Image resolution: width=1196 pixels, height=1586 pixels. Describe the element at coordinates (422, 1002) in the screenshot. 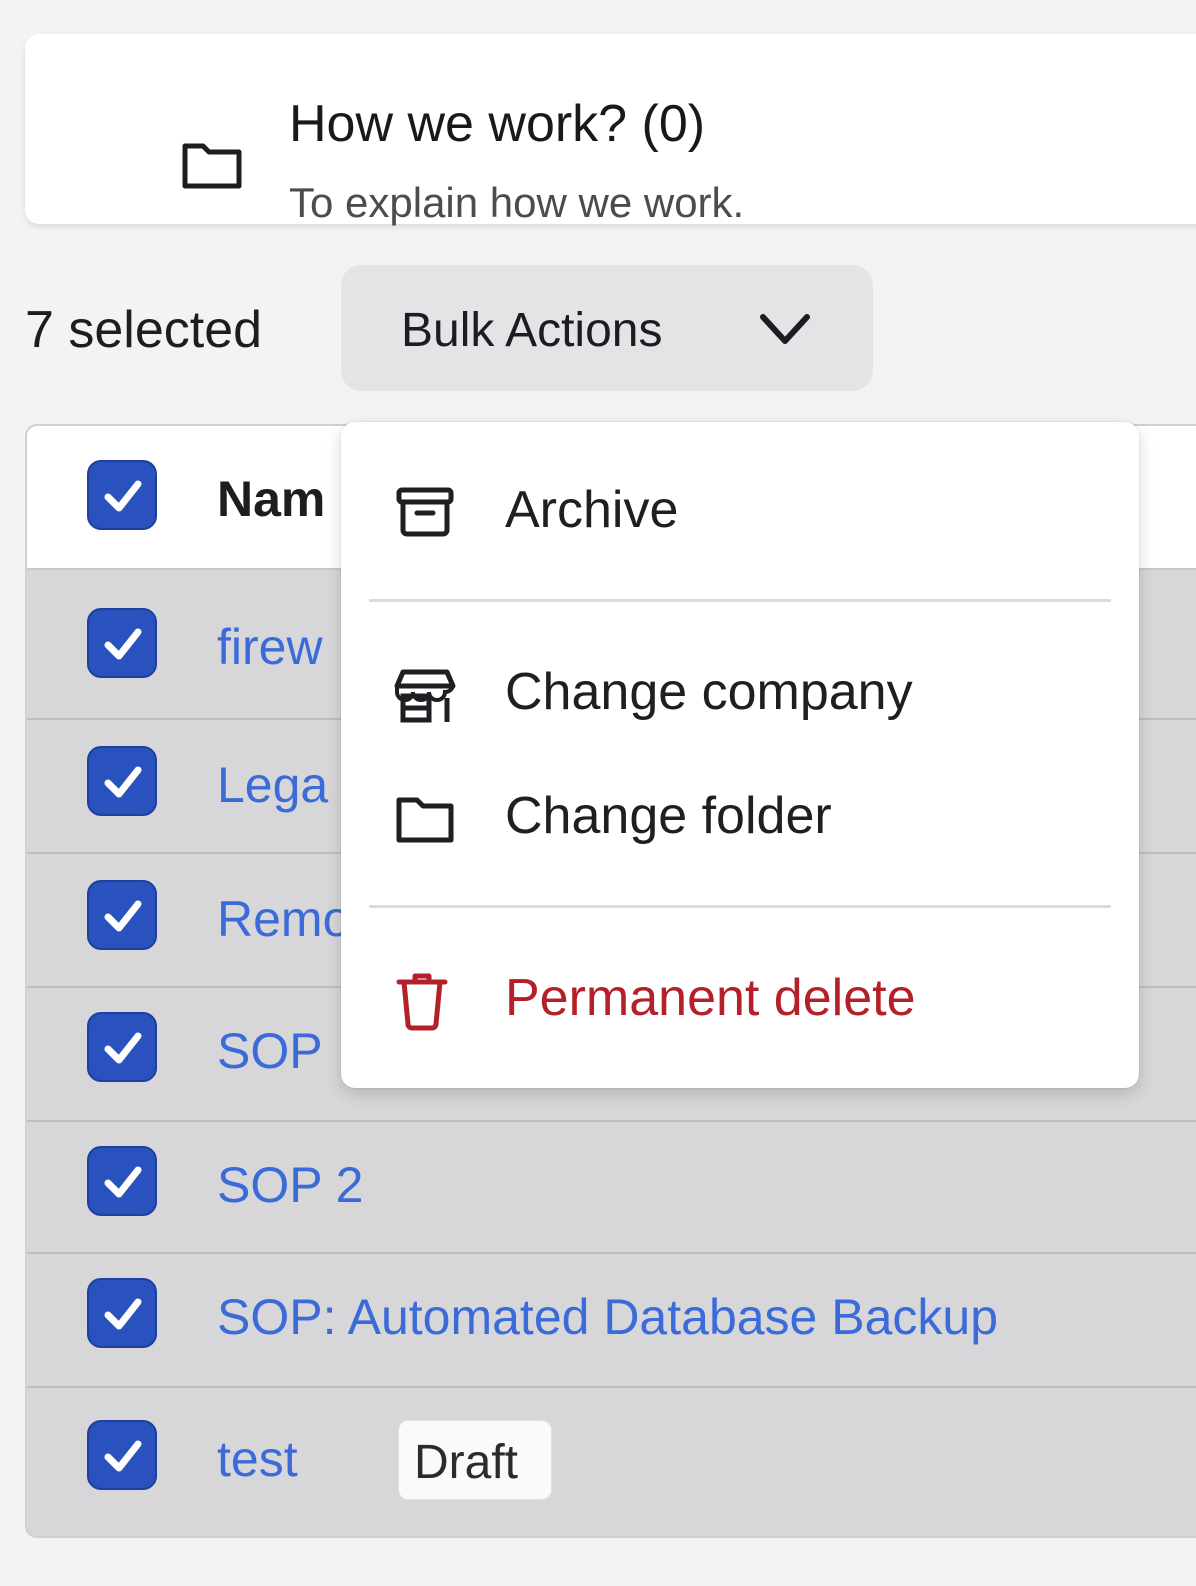

I see `trash-icon` at that location.